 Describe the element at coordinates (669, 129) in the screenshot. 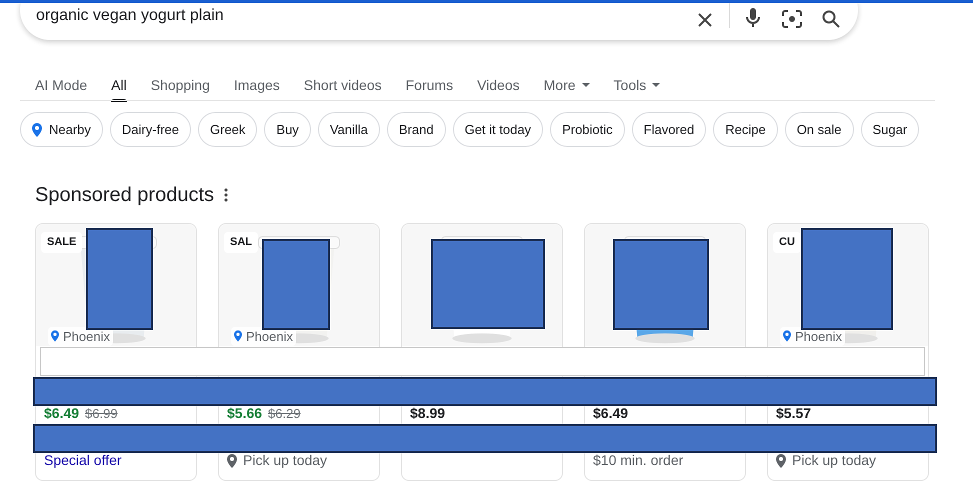

I see `filter-chip: Flavored` at that location.